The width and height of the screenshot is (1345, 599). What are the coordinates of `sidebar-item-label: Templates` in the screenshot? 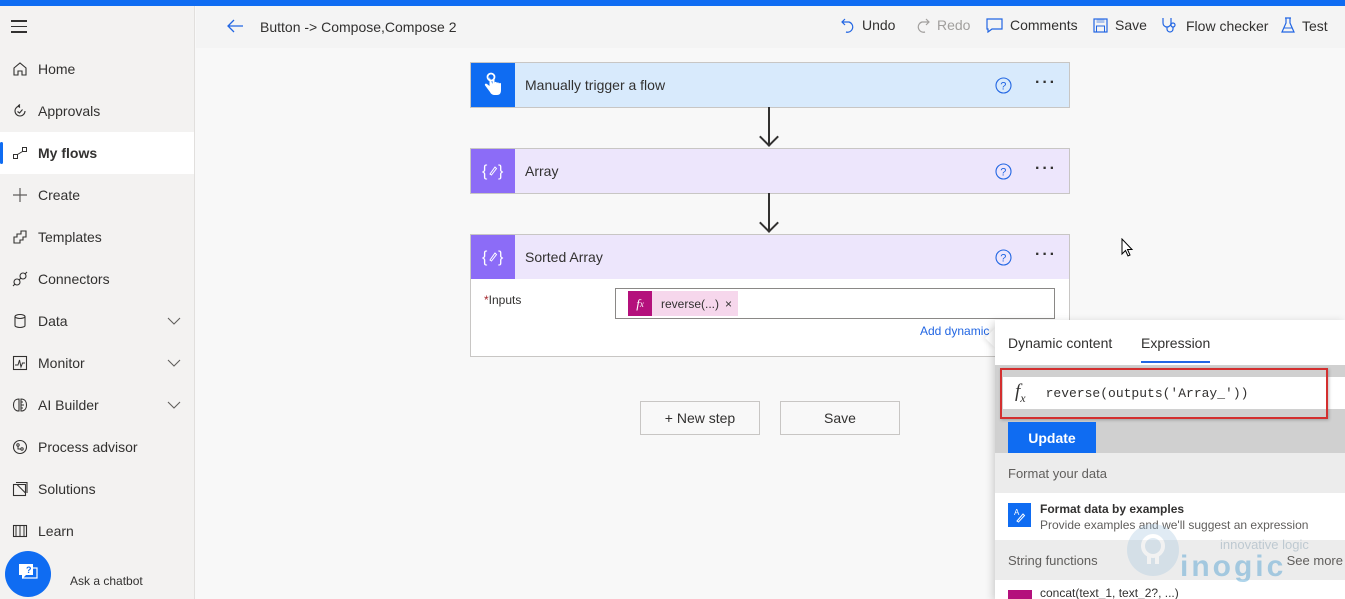 It's located at (70, 237).